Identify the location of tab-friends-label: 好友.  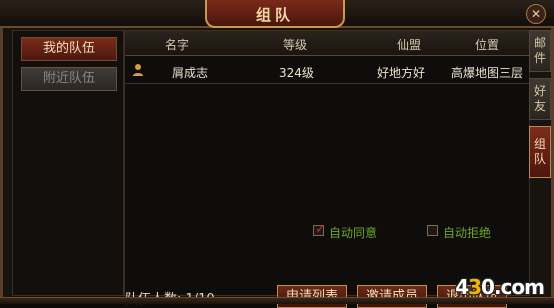
(539, 98).